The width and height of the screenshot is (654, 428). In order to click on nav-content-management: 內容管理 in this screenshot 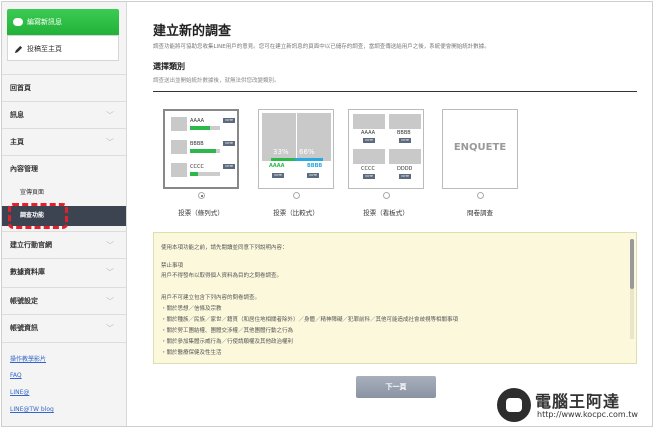, I will do `click(64, 168)`.